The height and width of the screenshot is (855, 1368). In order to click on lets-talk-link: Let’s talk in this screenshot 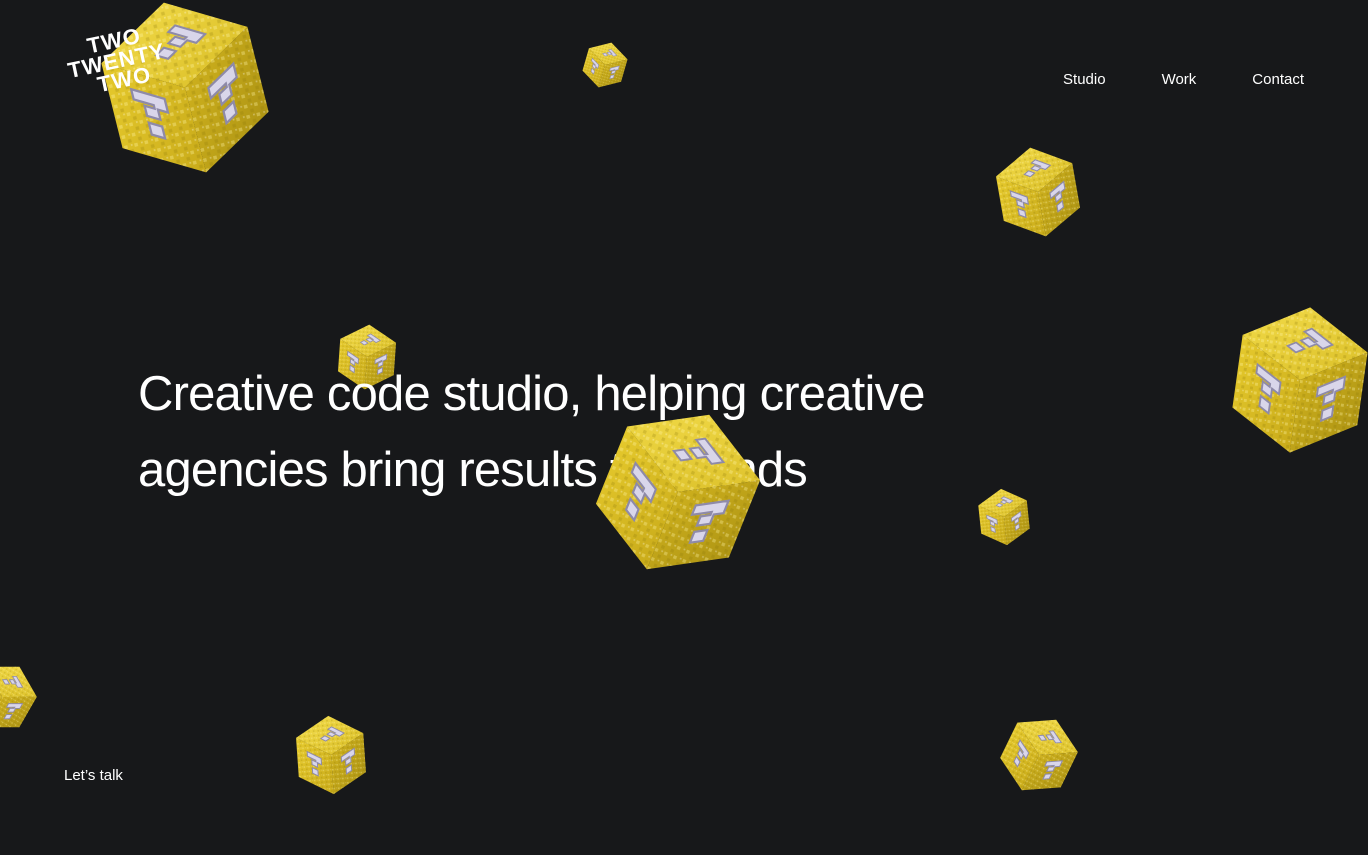, I will do `click(93, 776)`.